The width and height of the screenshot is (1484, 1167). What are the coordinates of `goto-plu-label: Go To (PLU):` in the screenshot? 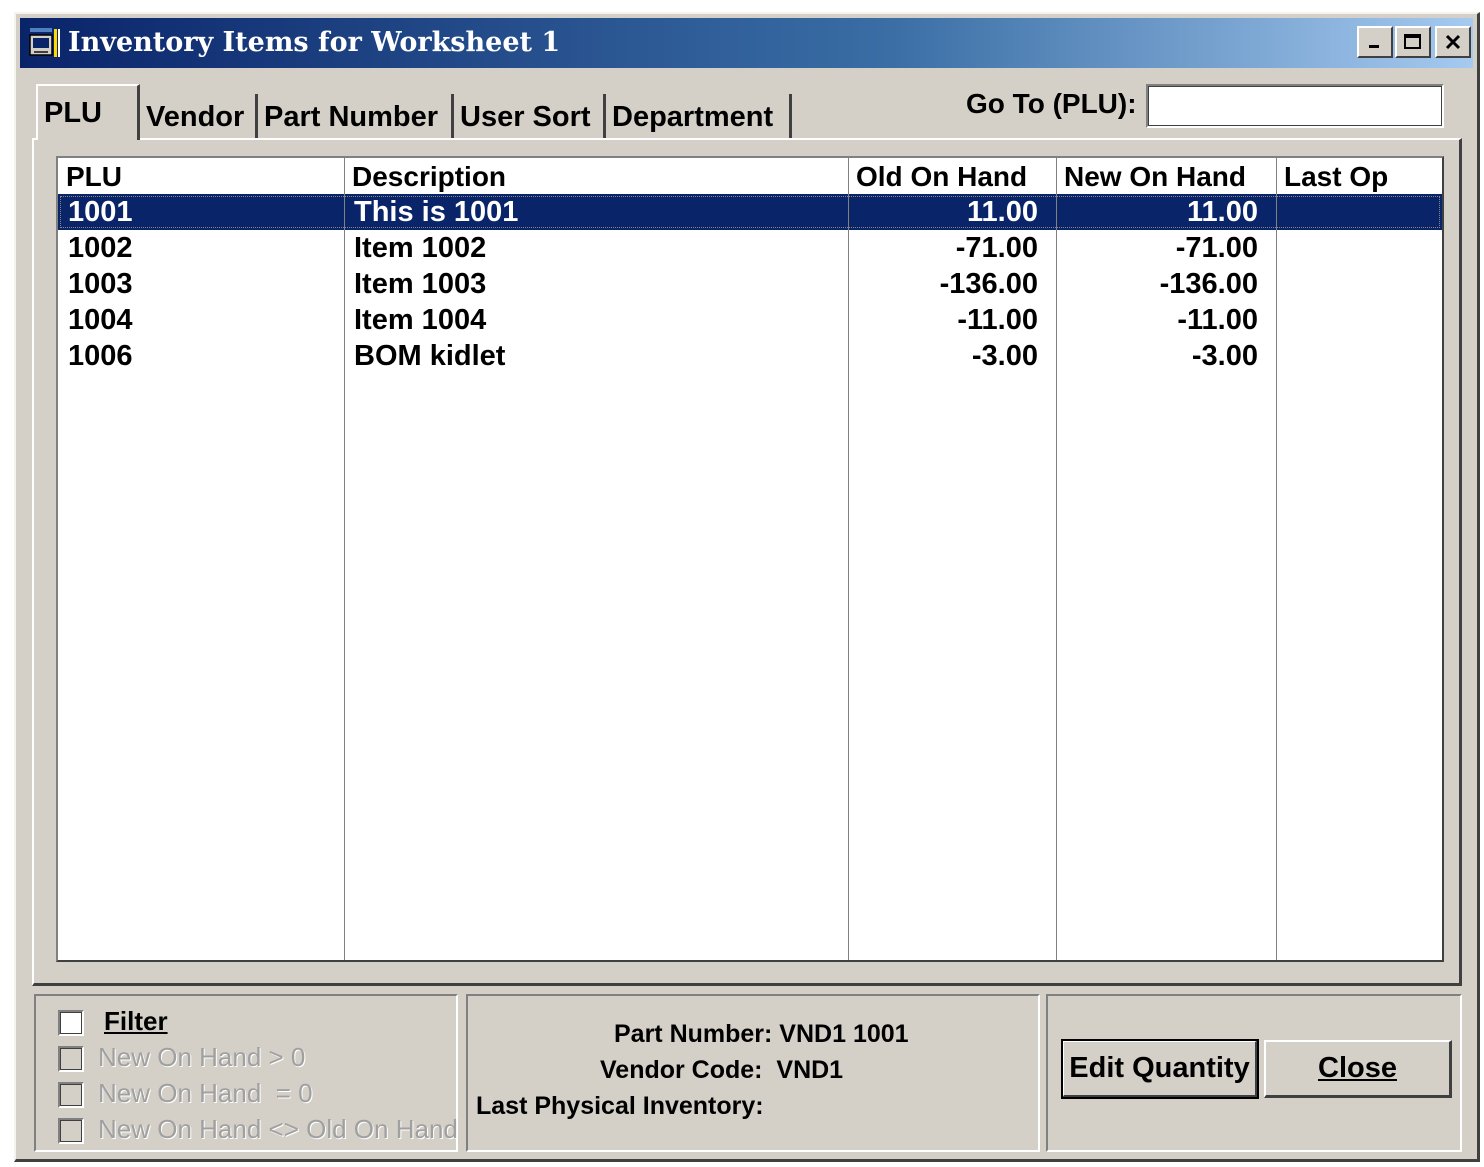 It's located at (1051, 103).